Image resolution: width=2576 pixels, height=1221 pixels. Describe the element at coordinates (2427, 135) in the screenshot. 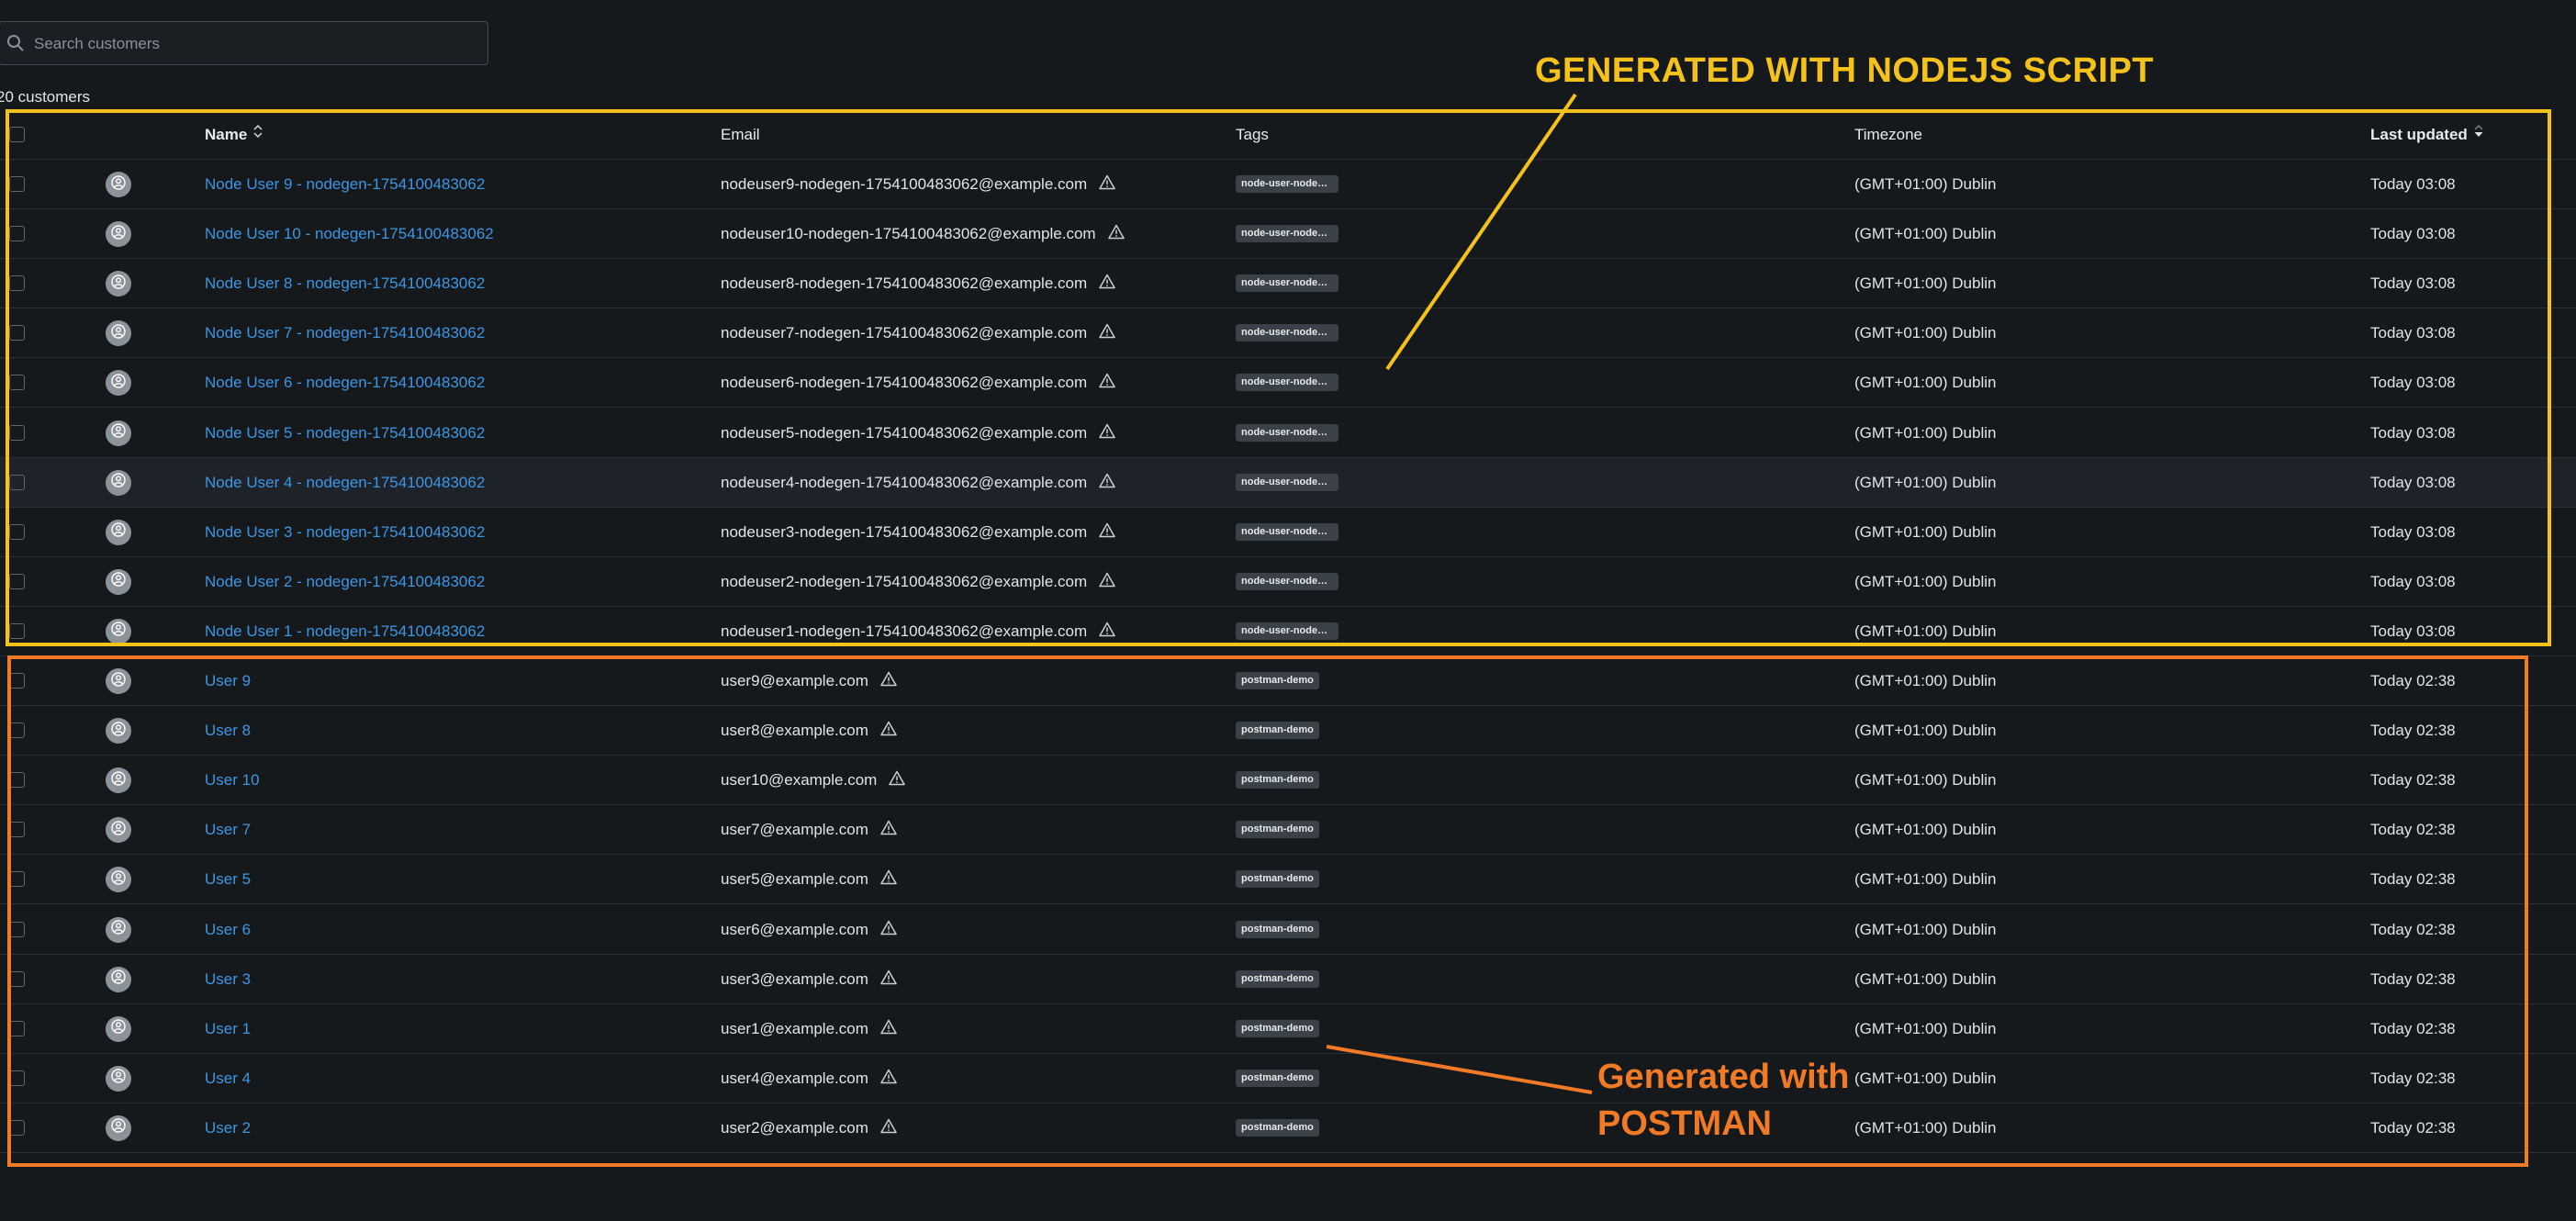

I see `column-header-last-updated: Last updated` at that location.